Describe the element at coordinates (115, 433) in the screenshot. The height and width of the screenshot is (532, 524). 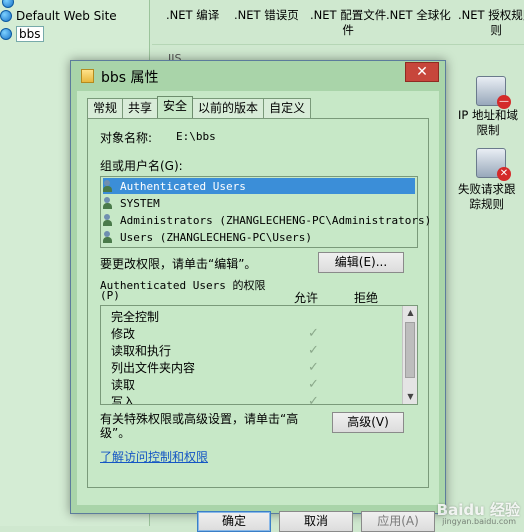
I see `special-hint-line2: 级”。` at that location.